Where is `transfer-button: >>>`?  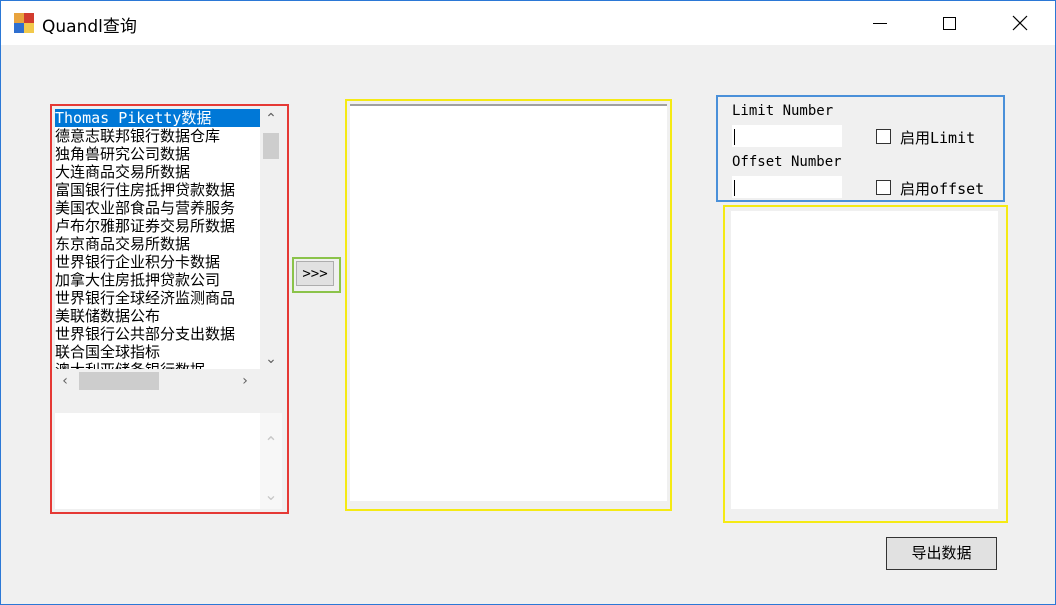
transfer-button: >>> is located at coordinates (315, 273).